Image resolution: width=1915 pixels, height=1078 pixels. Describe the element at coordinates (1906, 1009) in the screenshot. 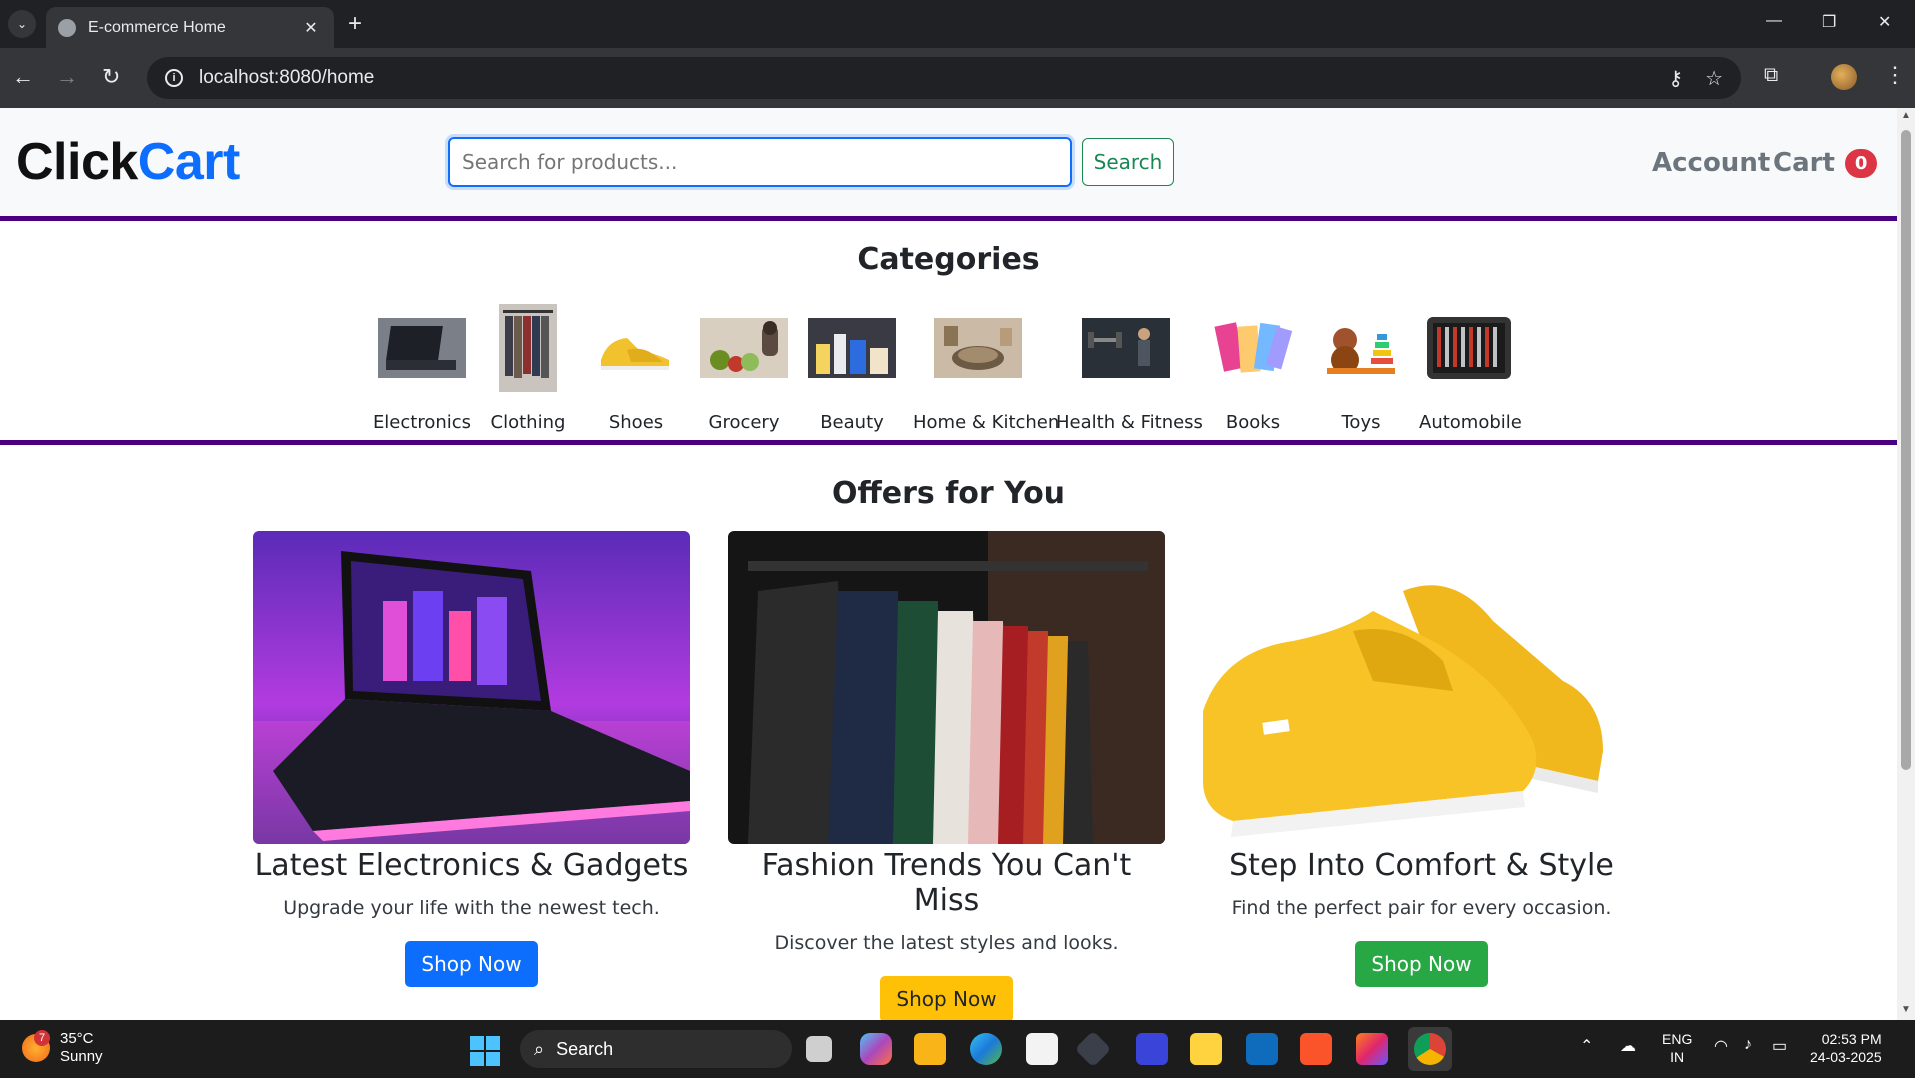

I see `scroll-down-arrow-icon: ▼` at that location.